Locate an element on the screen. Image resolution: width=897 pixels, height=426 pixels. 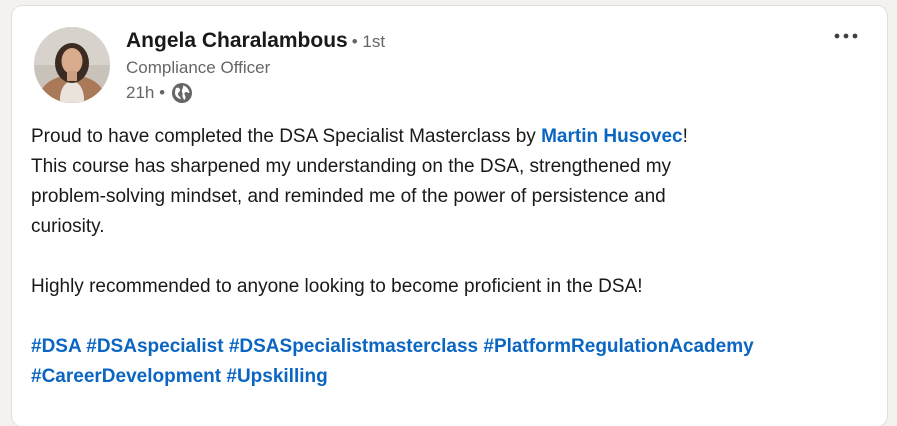
hashtag-link: #PlatformRegulationAcademy is located at coordinates (618, 346).